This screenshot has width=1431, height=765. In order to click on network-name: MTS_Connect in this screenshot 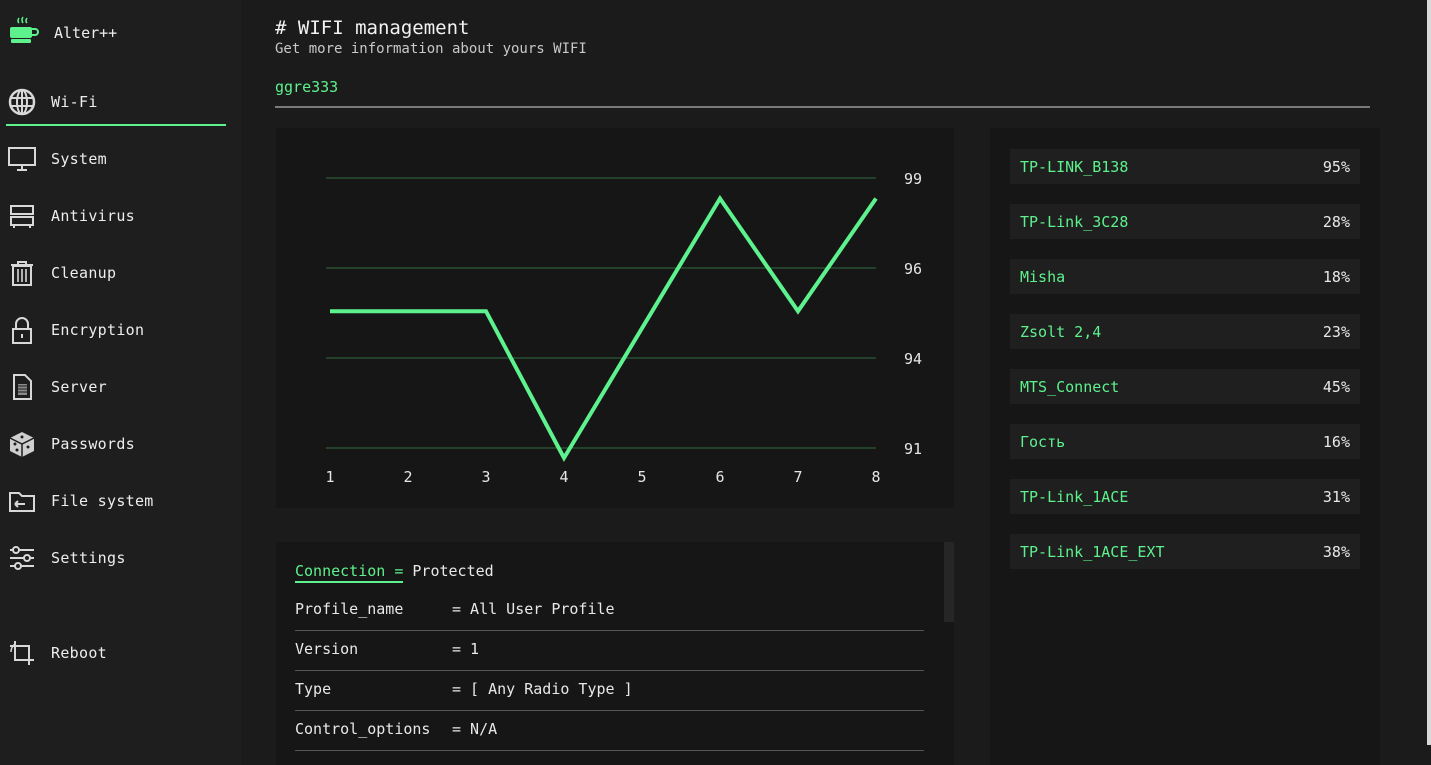, I will do `click(1070, 386)`.